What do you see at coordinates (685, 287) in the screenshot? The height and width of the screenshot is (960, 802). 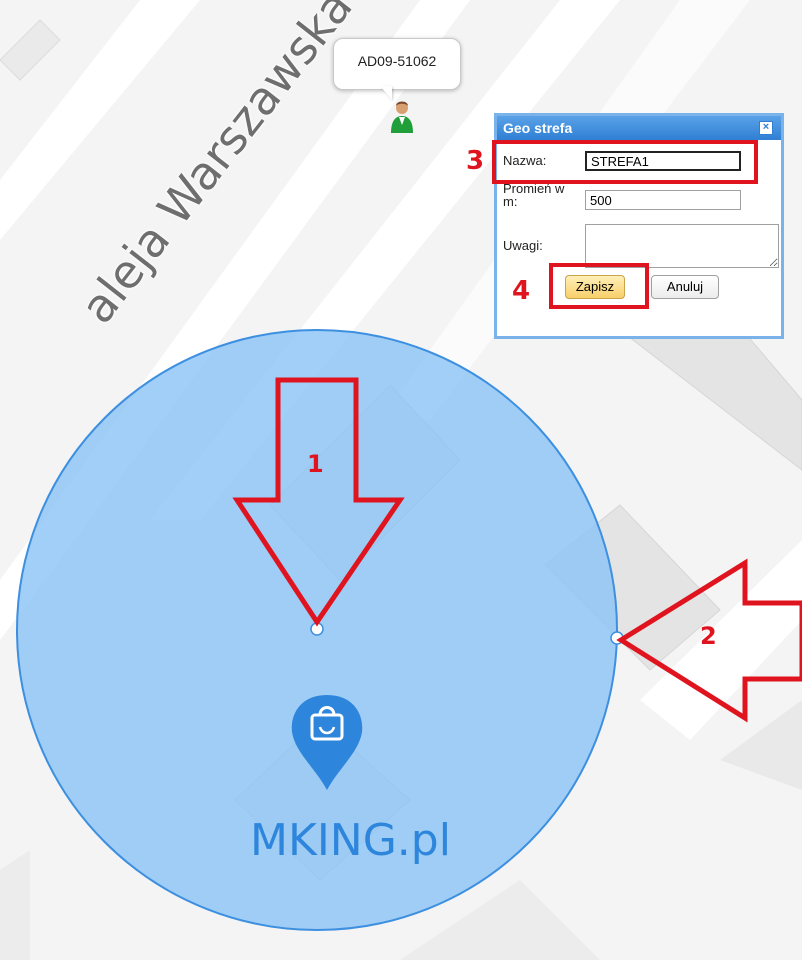 I see `cancel-button: Anuluj` at bounding box center [685, 287].